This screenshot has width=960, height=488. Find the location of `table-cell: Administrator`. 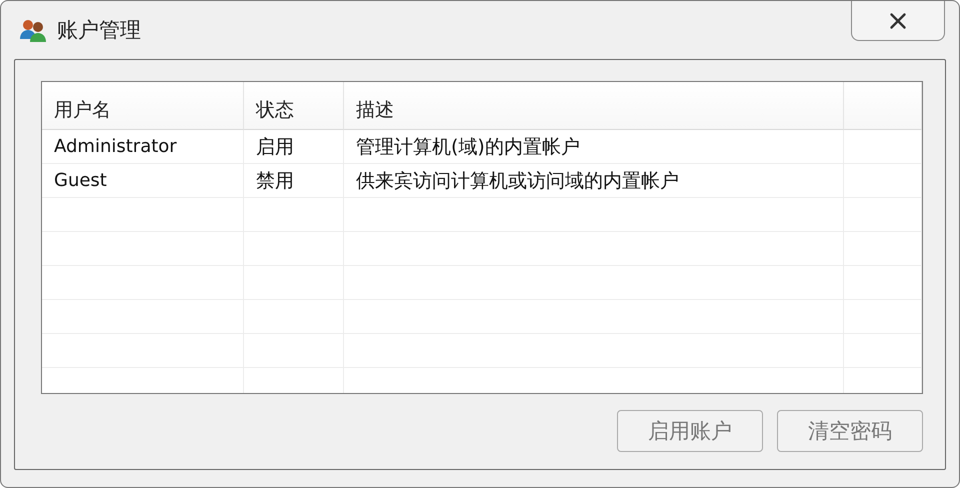

table-cell: Administrator is located at coordinates (143, 147).